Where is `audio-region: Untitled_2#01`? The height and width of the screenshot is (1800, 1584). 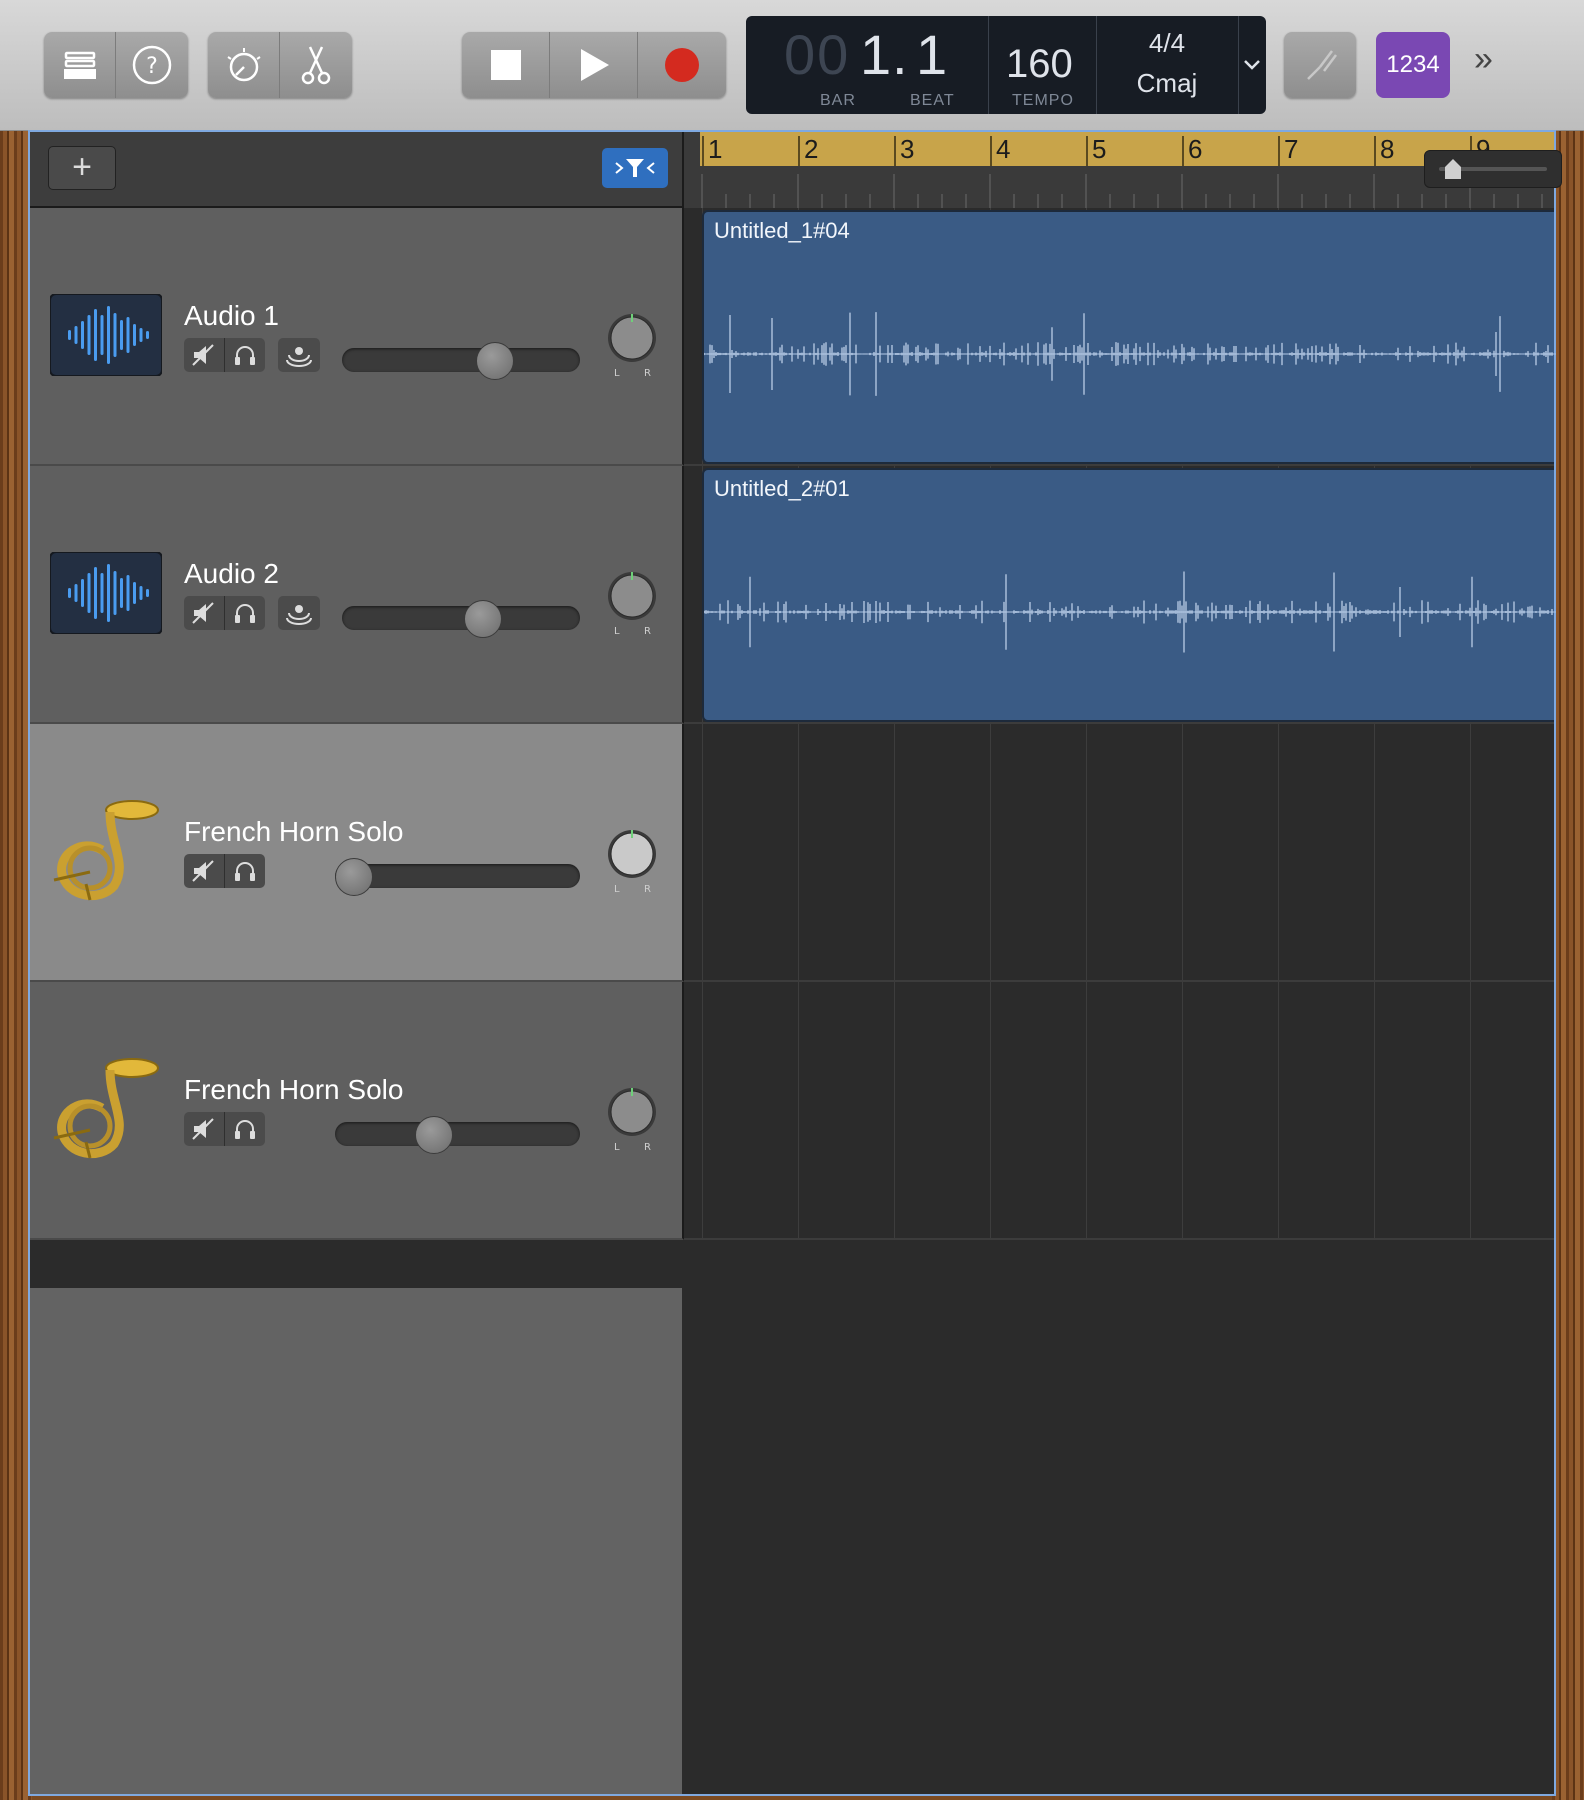
audio-region: Untitled_2#01 is located at coordinates (1129, 595).